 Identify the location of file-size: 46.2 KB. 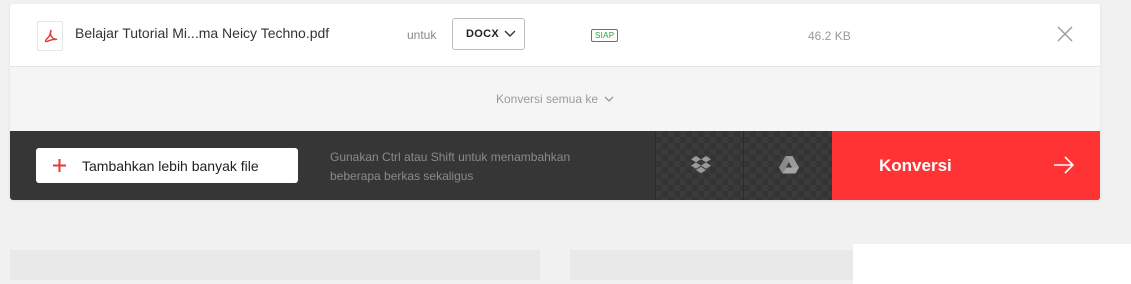
(829, 36).